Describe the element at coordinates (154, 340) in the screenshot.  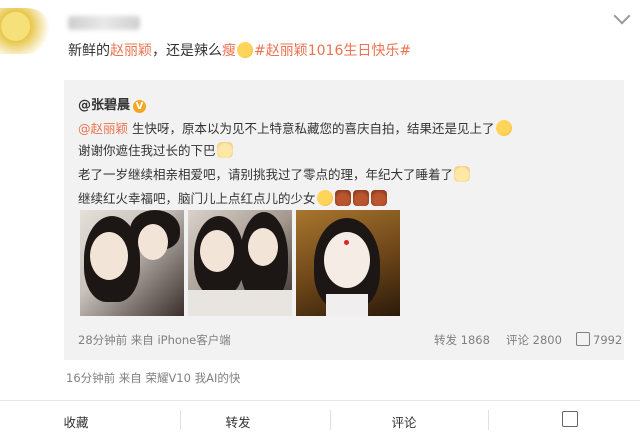
I see `repost-meta: 28分钟前 来自 iPhone客户端` at that location.